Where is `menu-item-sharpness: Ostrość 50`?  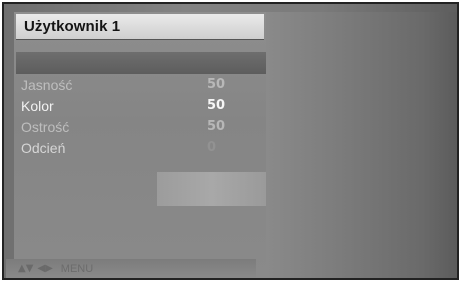
menu-item-sharpness: Ostrość 50 is located at coordinates (140, 126).